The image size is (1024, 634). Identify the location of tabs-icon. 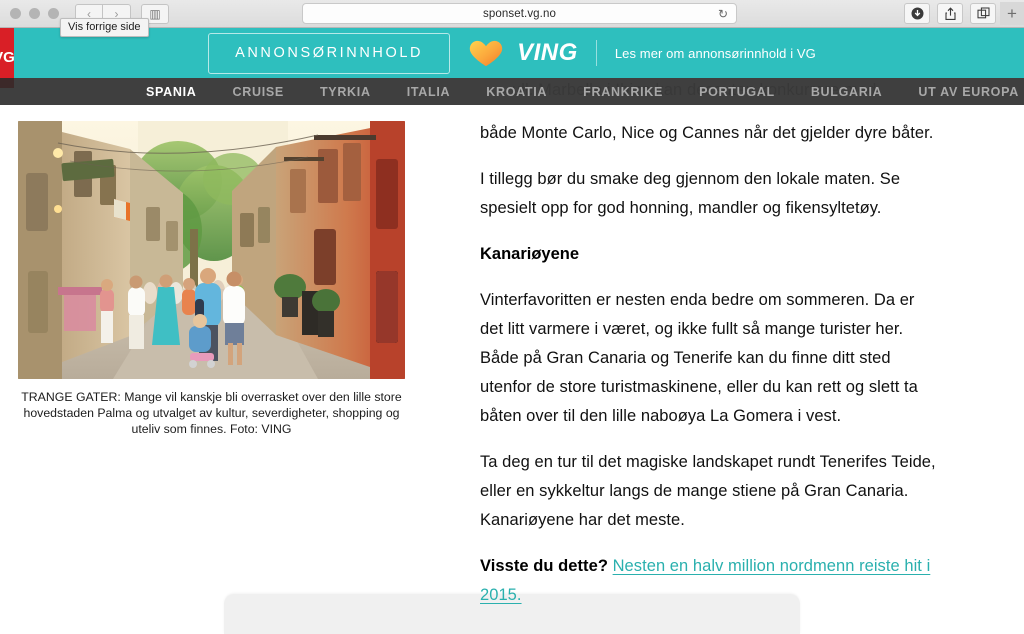
(983, 13).